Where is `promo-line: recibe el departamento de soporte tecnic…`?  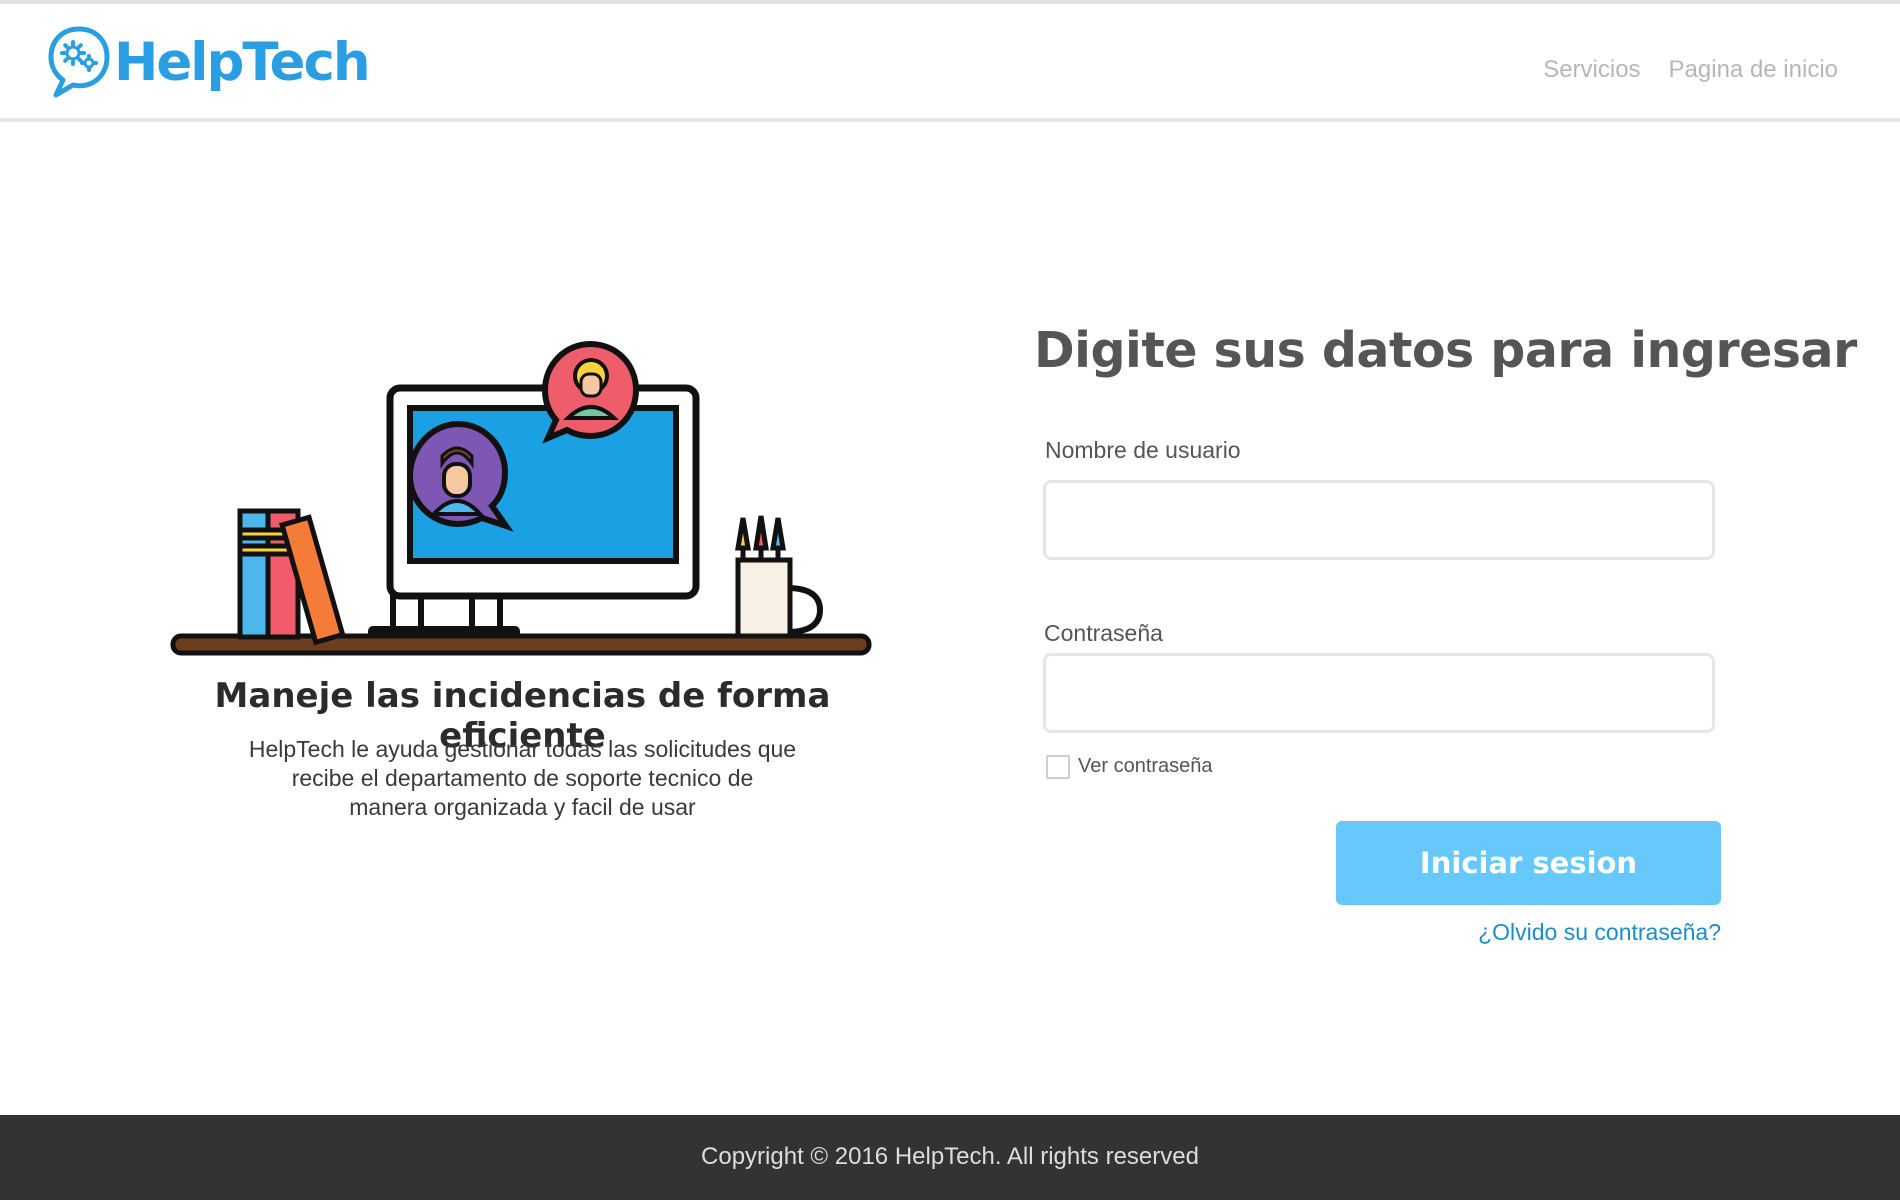
promo-line: recibe el departamento de soporte tecnic… is located at coordinates (522, 778).